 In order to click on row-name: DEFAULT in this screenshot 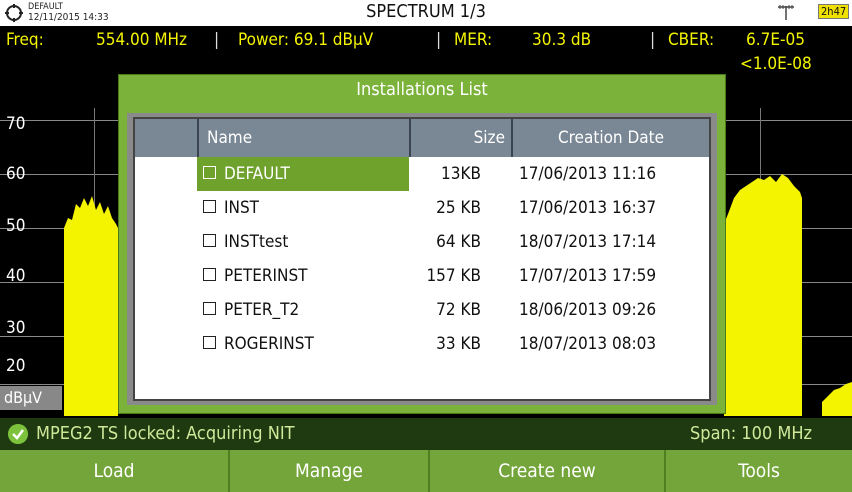, I will do `click(246, 174)`.